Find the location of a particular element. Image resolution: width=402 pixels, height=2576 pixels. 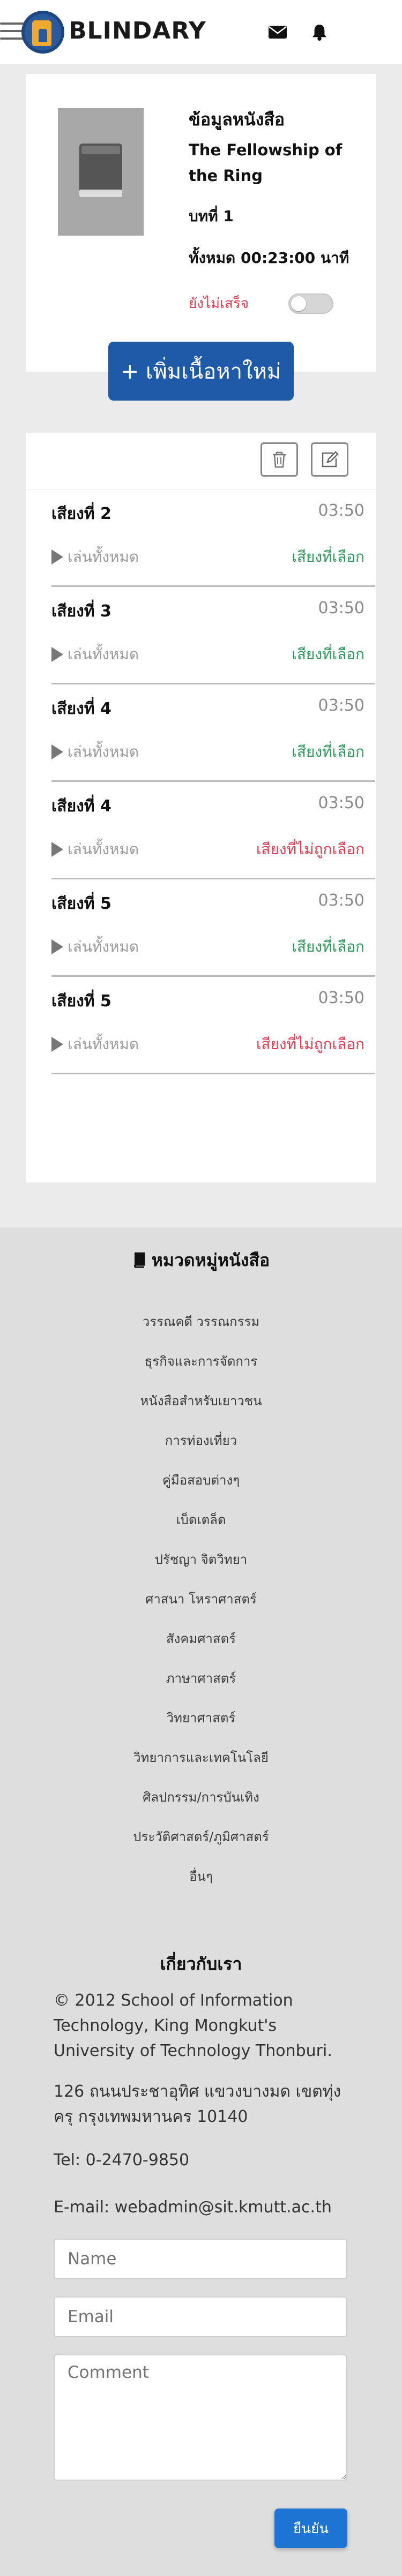

trash-icon is located at coordinates (279, 459).